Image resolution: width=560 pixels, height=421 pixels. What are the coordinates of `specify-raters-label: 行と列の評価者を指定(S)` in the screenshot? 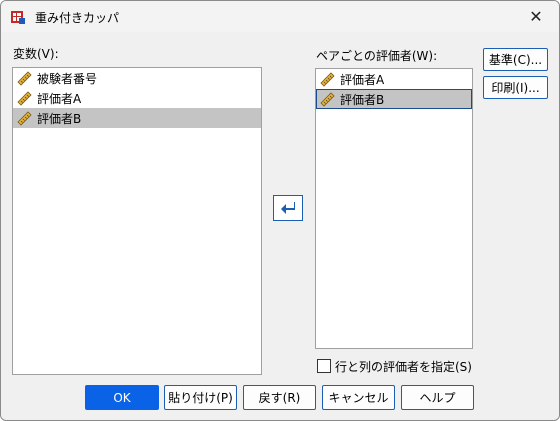 It's located at (403, 367).